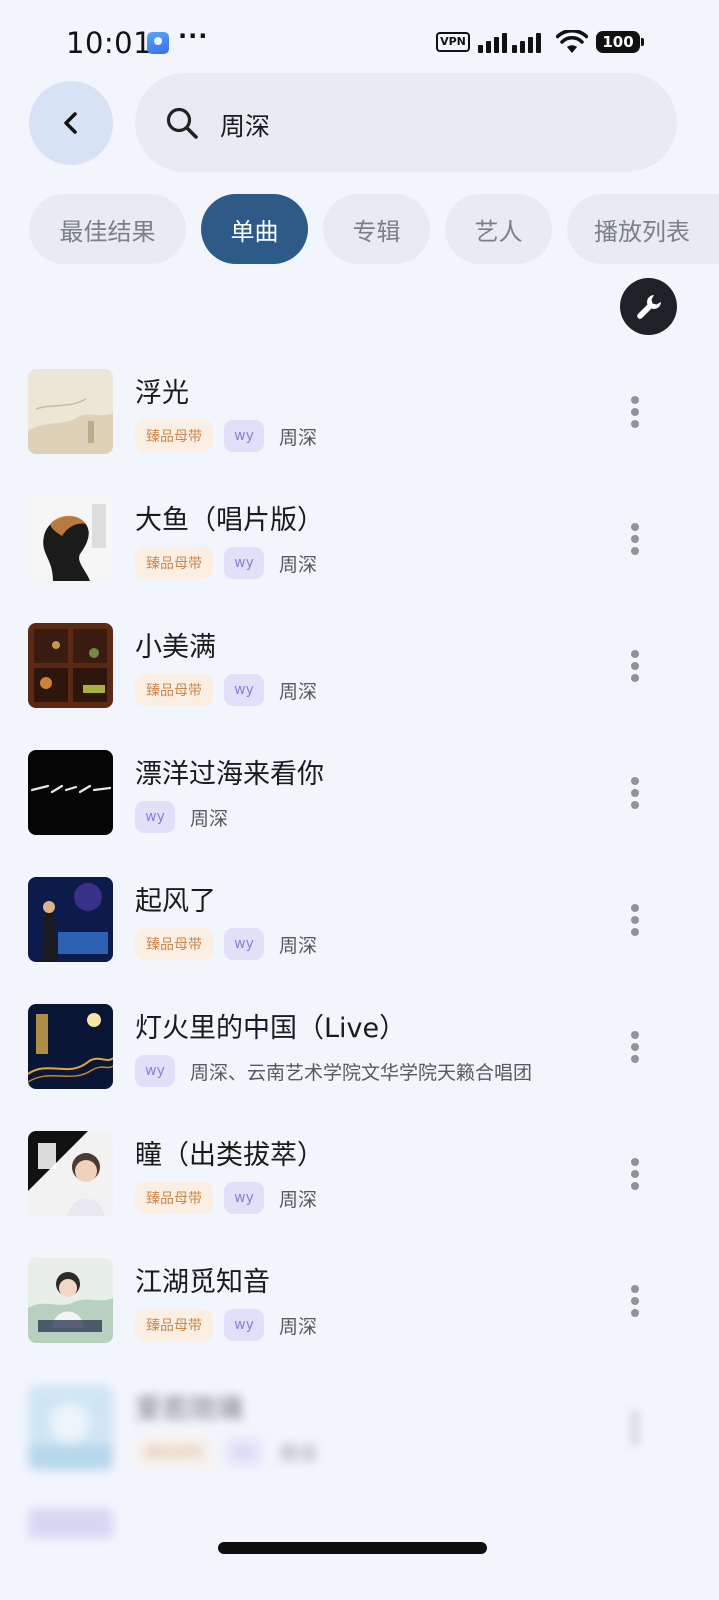 Image resolution: width=719 pixels, height=1600 pixels. What do you see at coordinates (245, 126) in the screenshot?
I see `search-query: 周深` at bounding box center [245, 126].